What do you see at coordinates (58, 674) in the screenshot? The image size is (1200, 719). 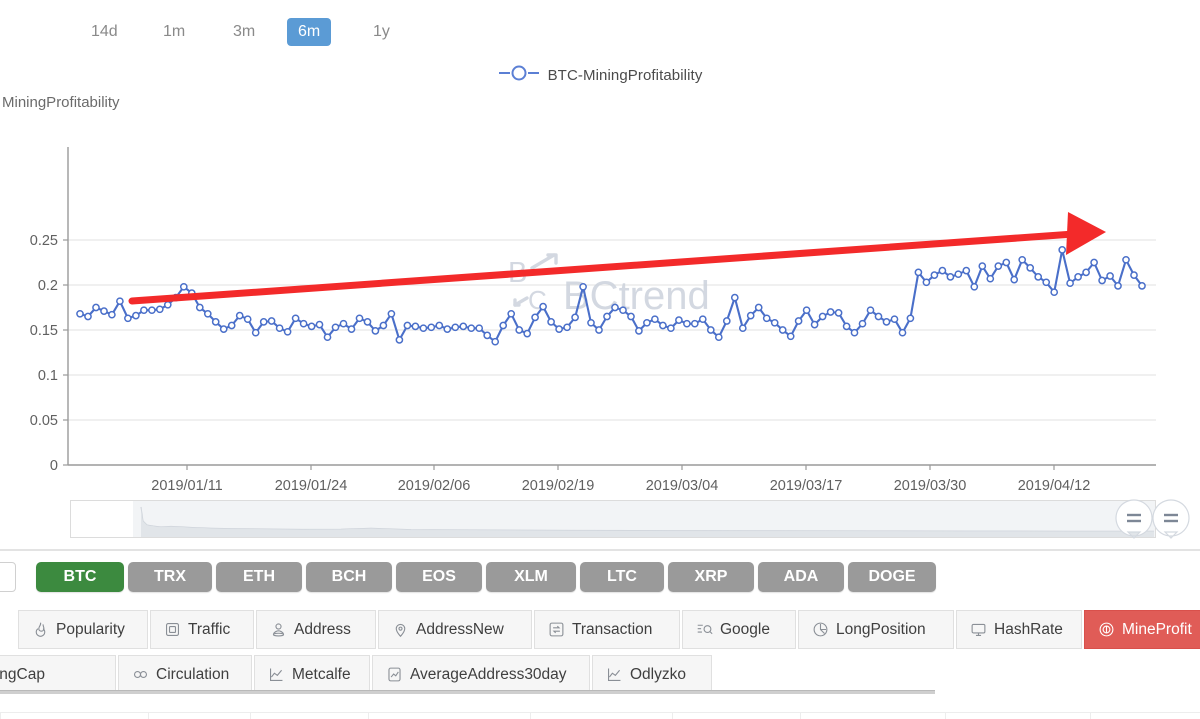 I see `metric-tab-rketingcap: rketingCap` at bounding box center [58, 674].